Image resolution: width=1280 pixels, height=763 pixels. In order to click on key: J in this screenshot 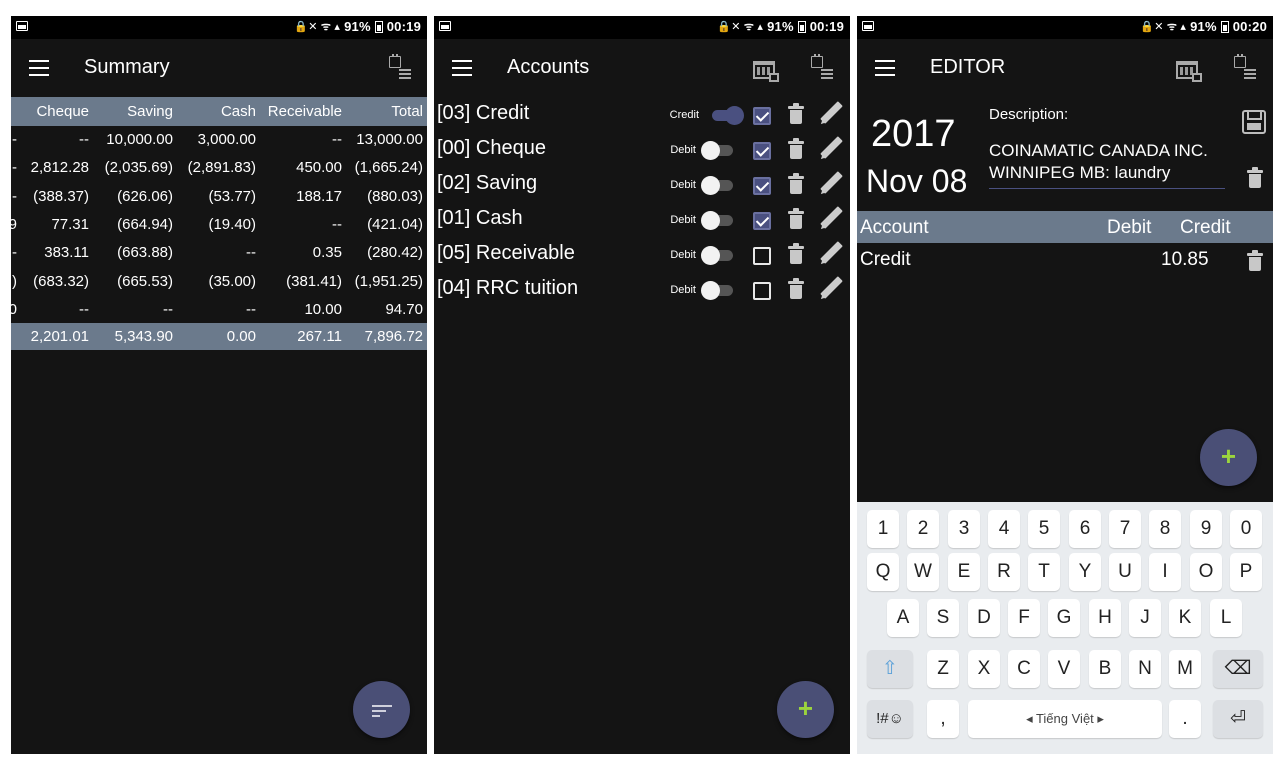, I will do `click(1145, 618)`.